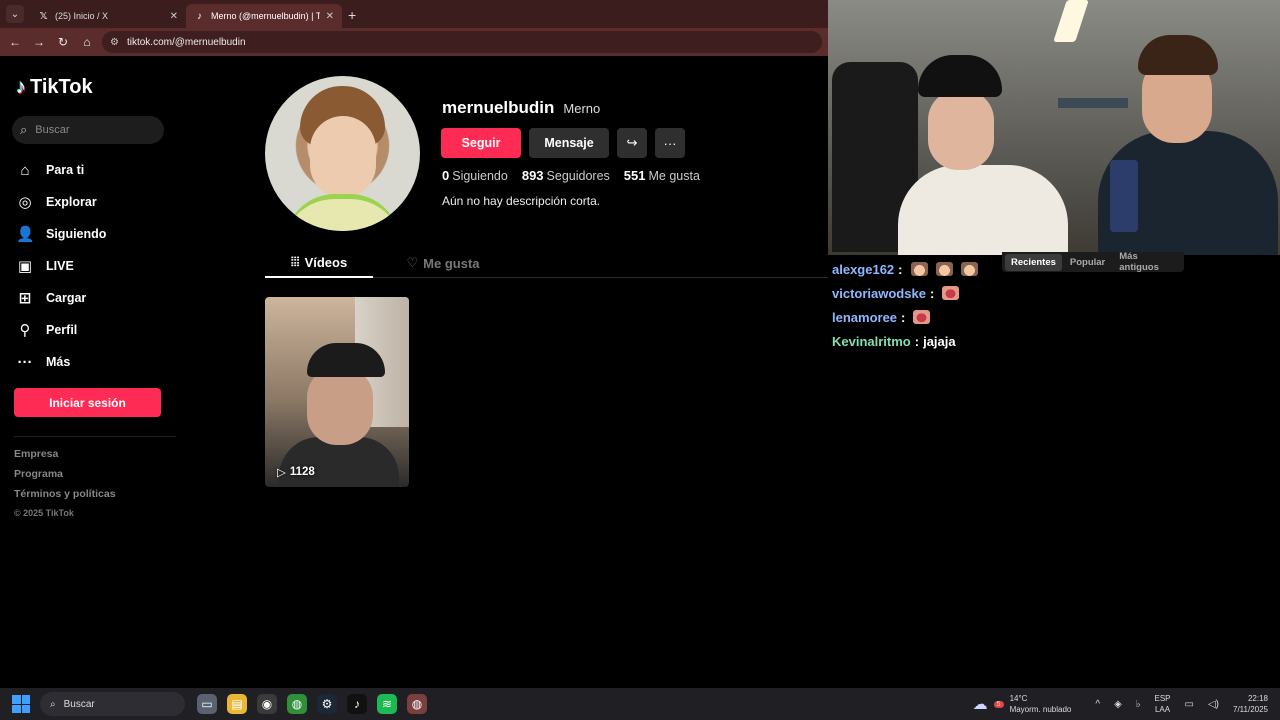  What do you see at coordinates (939, 341) in the screenshot?
I see `chat-text: jajaja` at bounding box center [939, 341].